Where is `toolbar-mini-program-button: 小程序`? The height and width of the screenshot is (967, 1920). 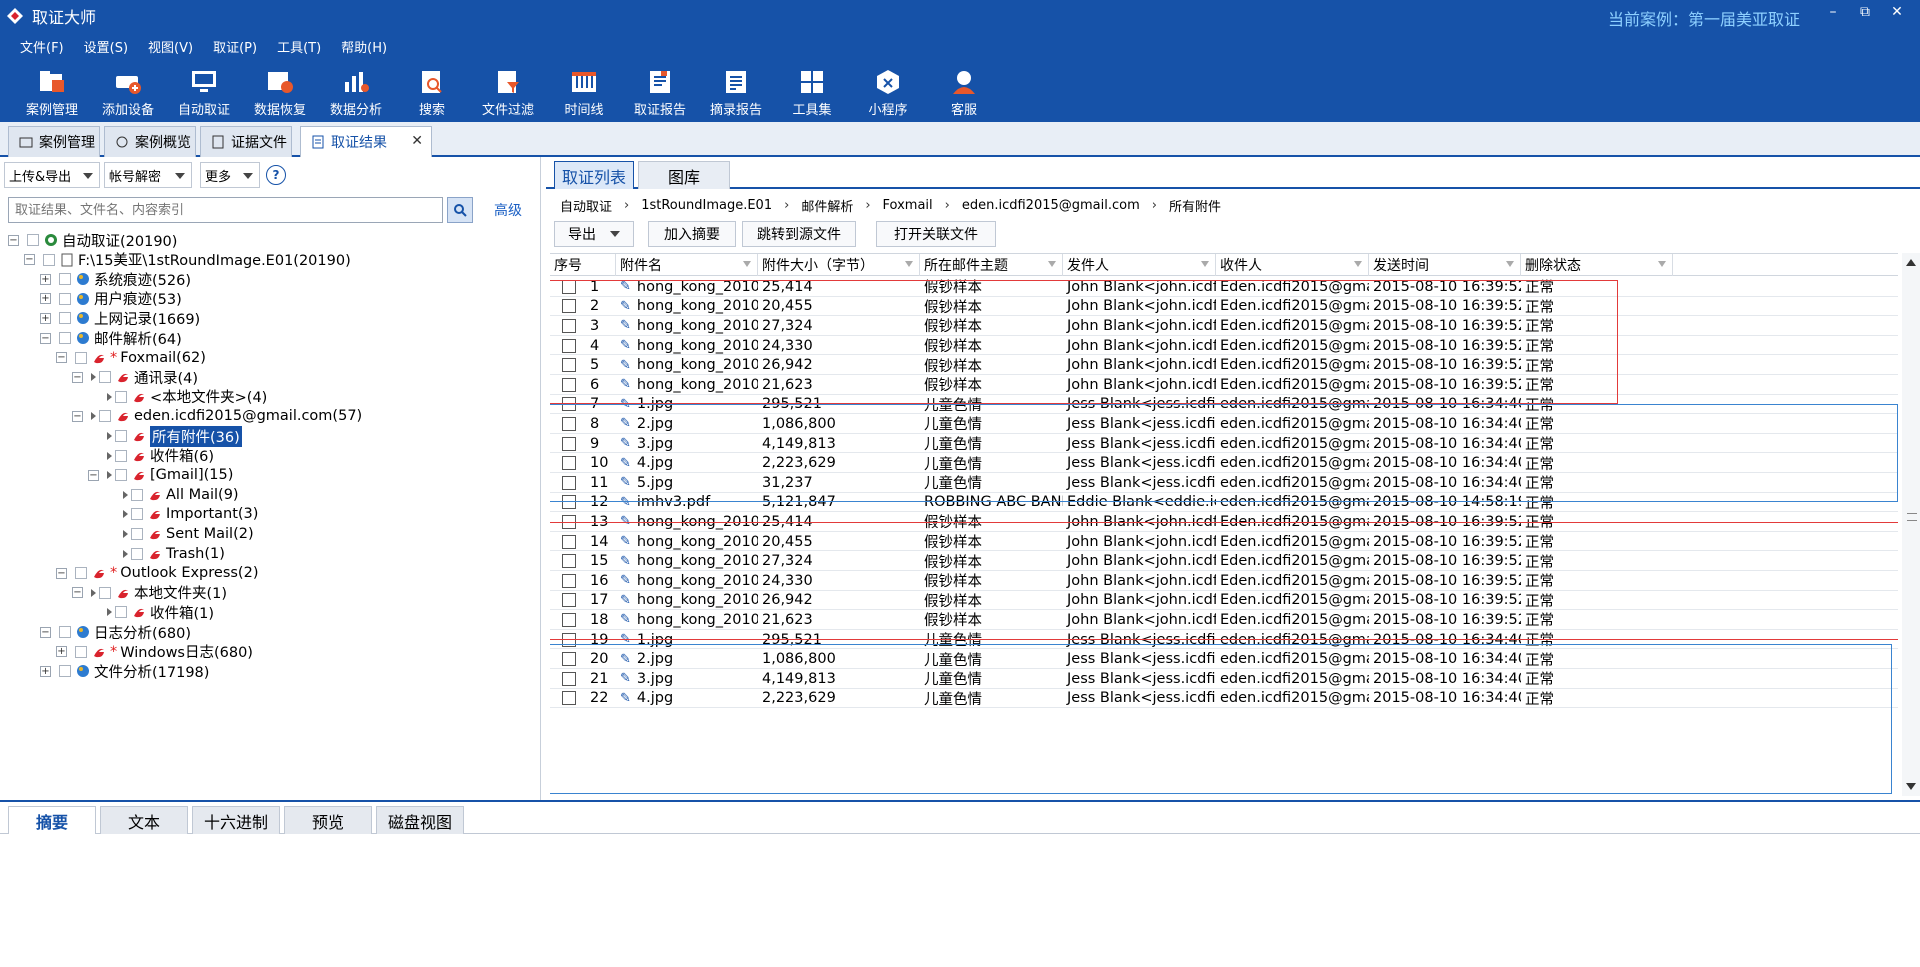
toolbar-mini-program-button: 小程序 is located at coordinates (888, 91).